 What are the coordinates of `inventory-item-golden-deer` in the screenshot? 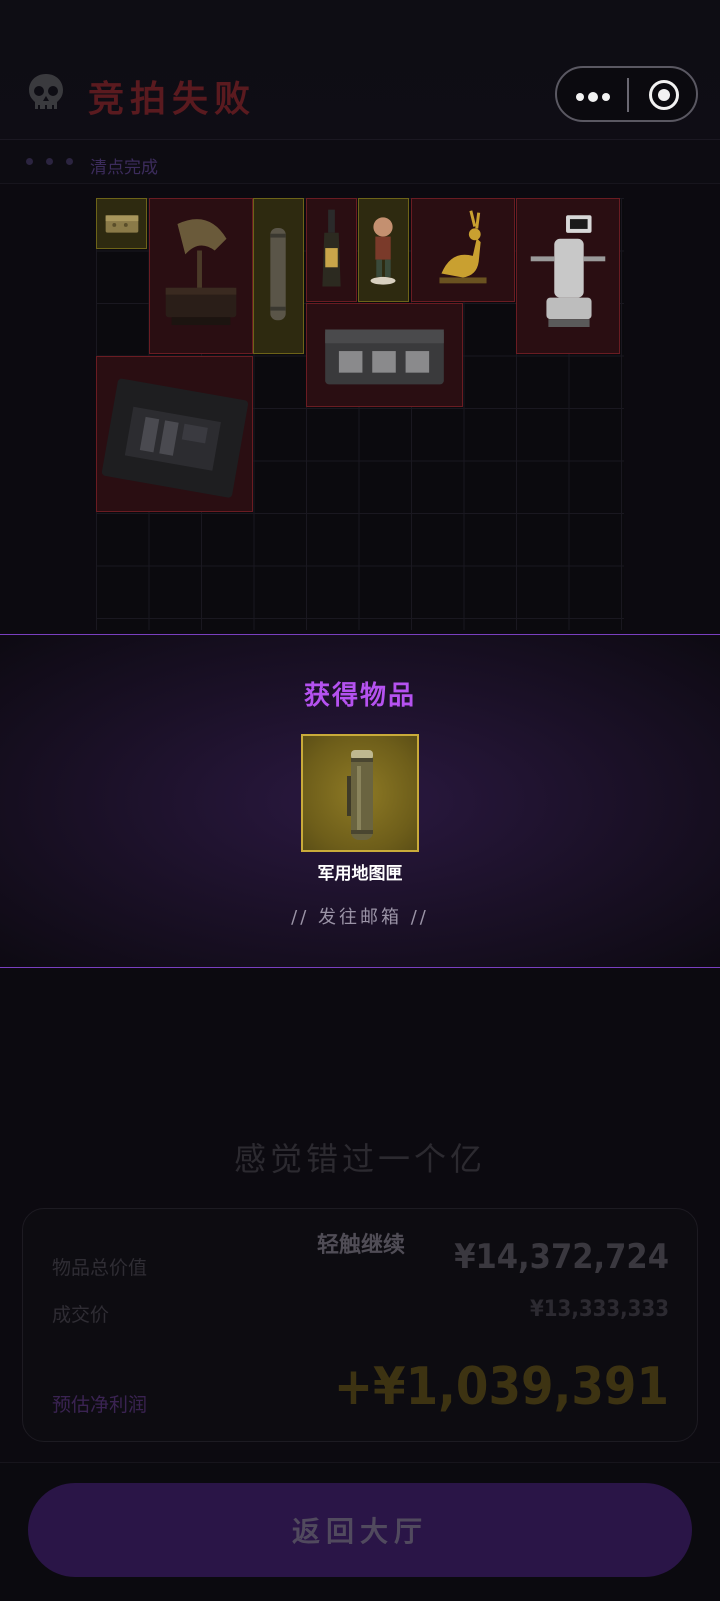 It's located at (463, 250).